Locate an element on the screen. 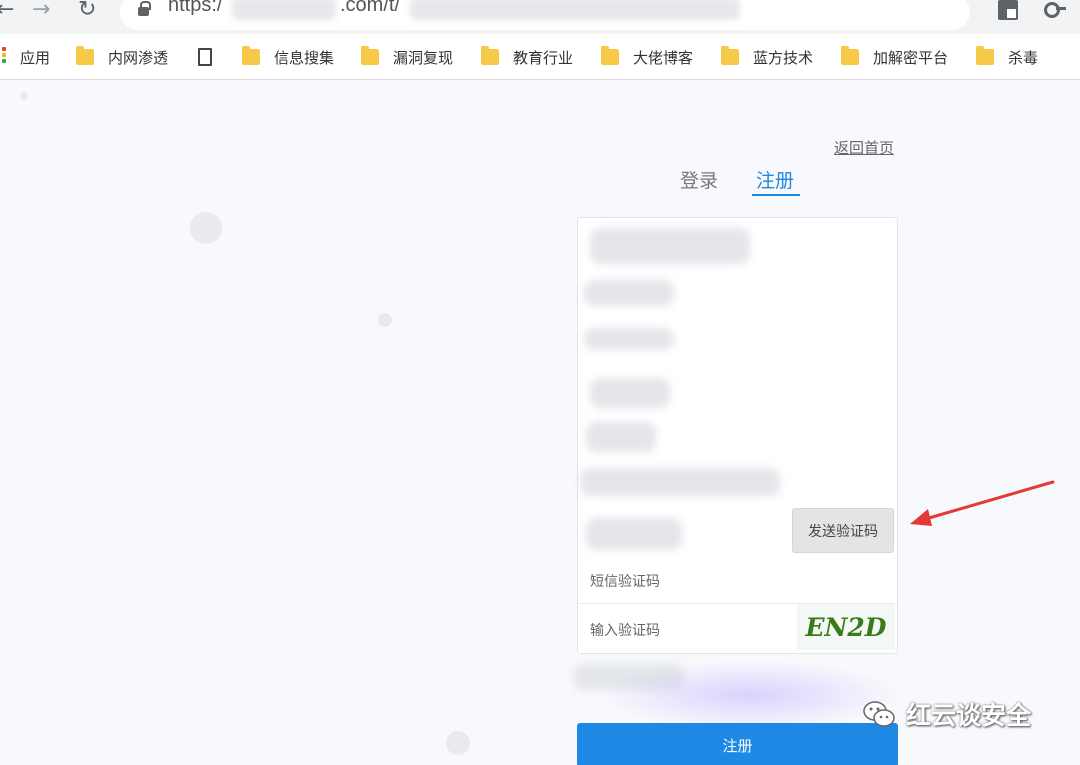 The image size is (1080, 765). bookmark-apps: 应用 is located at coordinates (35, 57).